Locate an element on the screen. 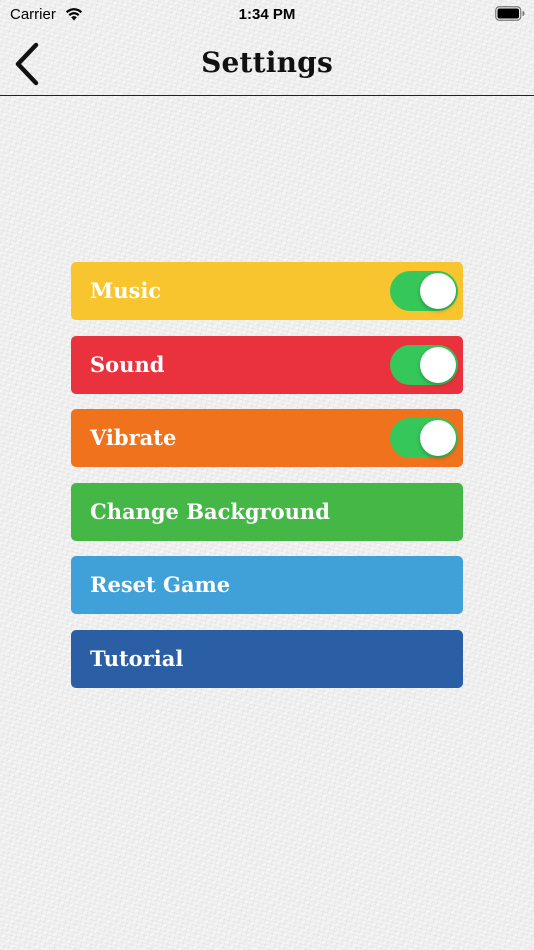 This screenshot has height=950, width=534. status-time: 1:34 PM is located at coordinates (267, 14).